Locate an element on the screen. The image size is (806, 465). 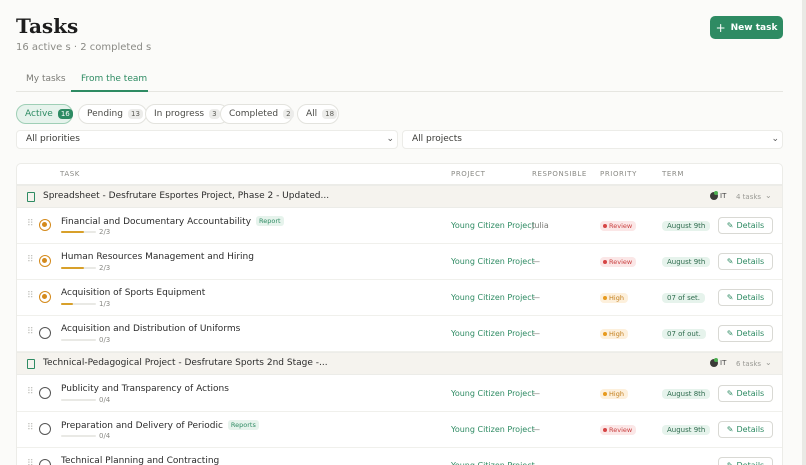
page-title: Tasks is located at coordinates (47, 26).